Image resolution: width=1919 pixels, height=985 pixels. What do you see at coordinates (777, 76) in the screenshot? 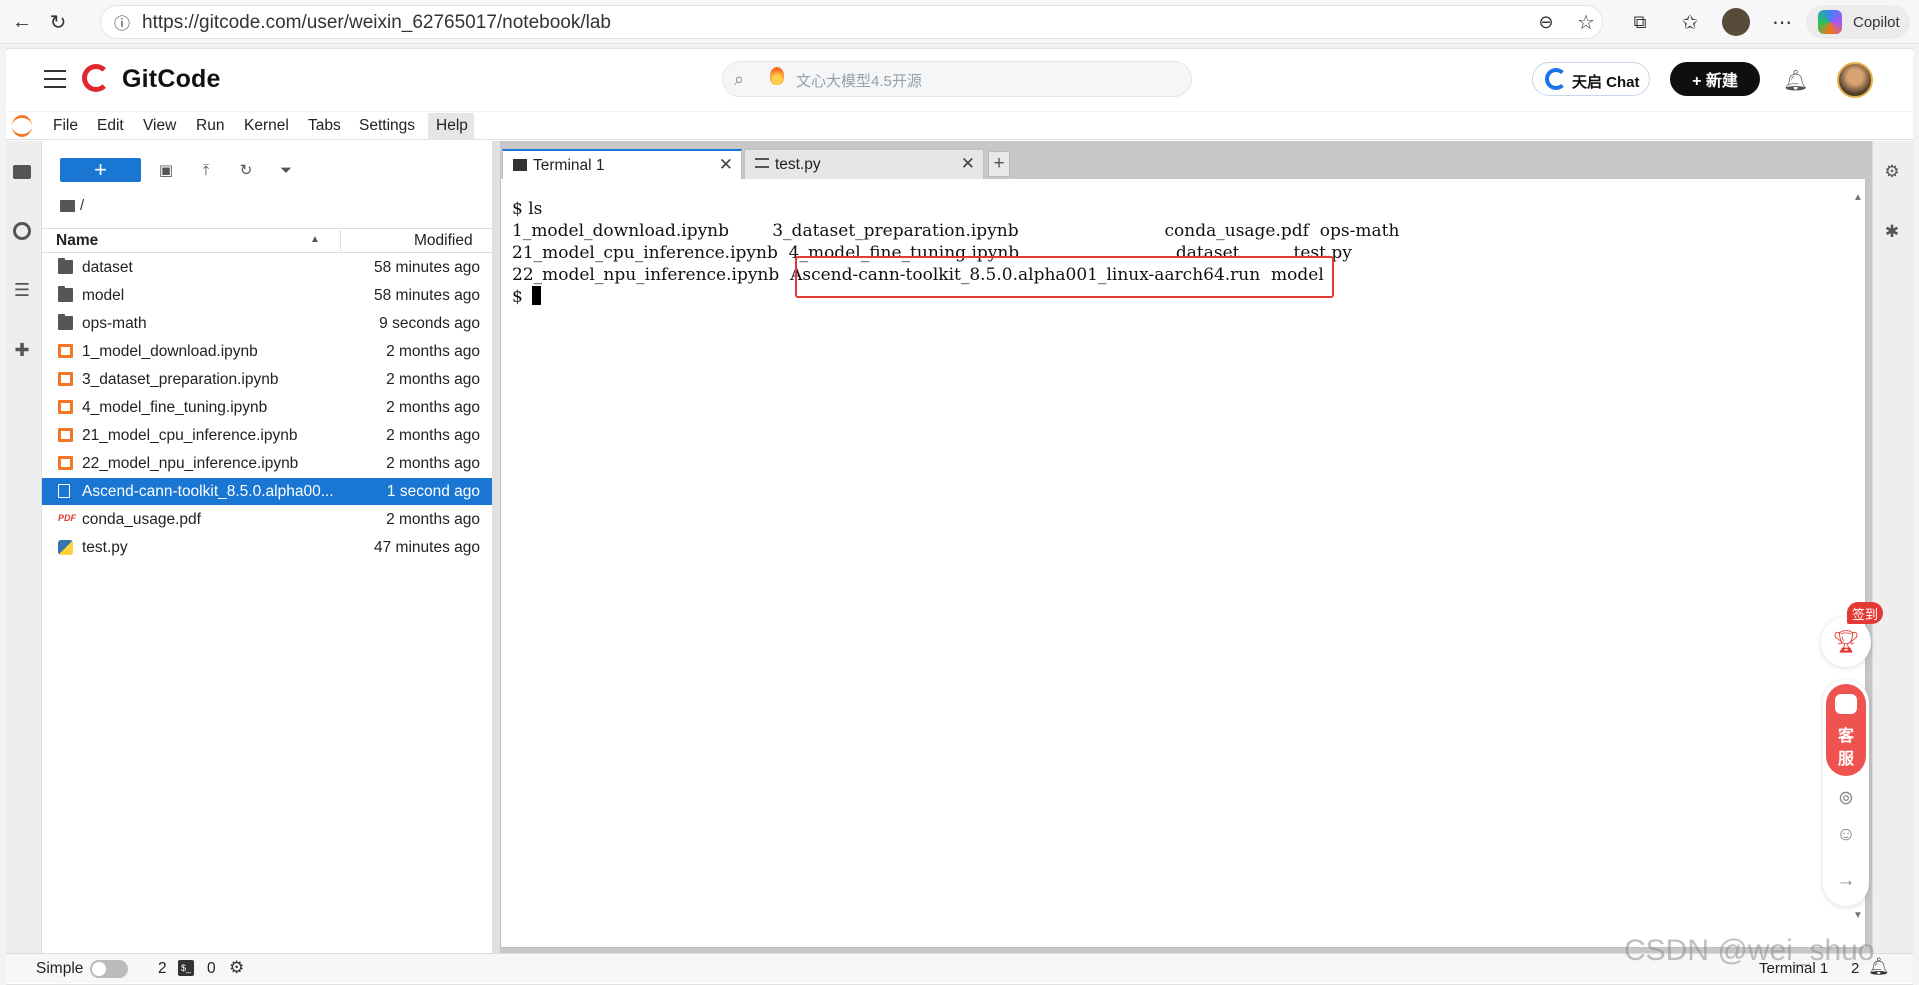
I see `fire-icon` at bounding box center [777, 76].